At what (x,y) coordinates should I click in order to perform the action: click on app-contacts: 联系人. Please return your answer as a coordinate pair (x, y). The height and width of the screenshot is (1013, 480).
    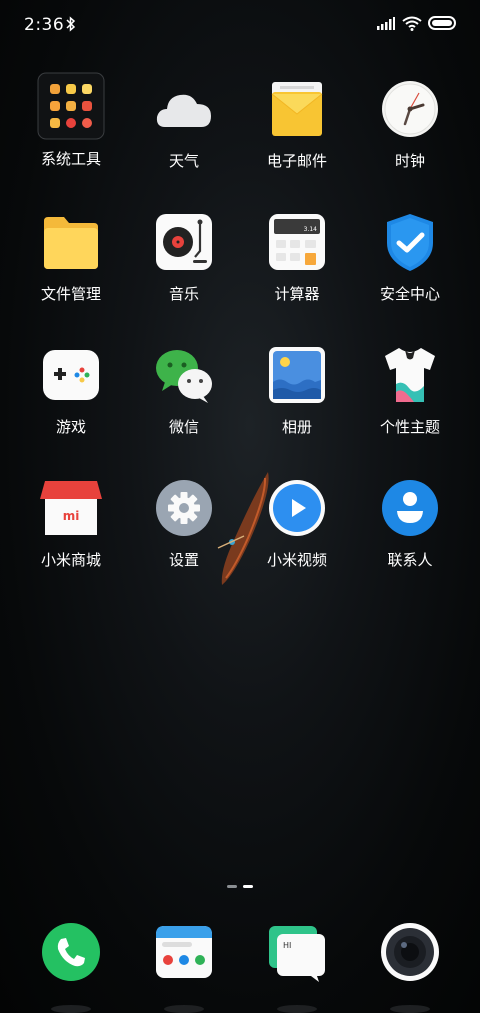
    Looking at the image, I should click on (410, 524).